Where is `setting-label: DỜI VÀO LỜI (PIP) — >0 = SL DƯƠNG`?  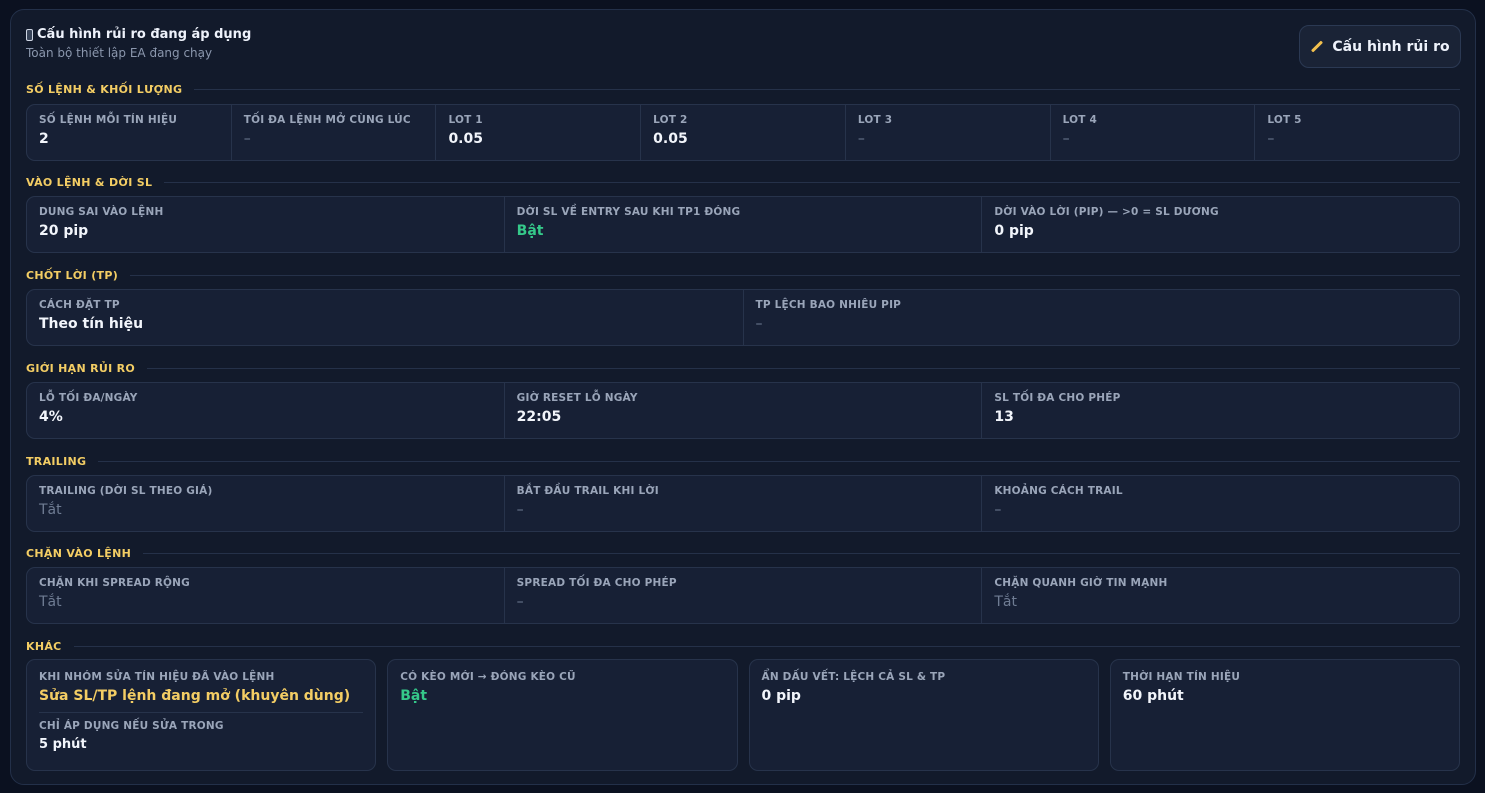 setting-label: DỜI VÀO LỜI (PIP) — >0 = SL DƯƠNG is located at coordinates (1106, 212).